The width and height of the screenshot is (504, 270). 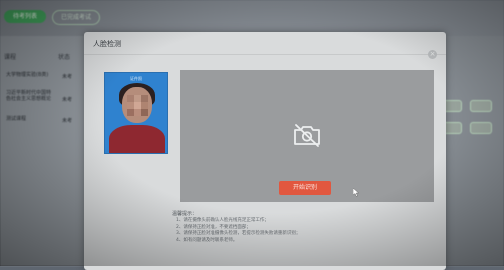 What do you see at coordinates (137, 139) in the screenshot?
I see `photo-shoulders` at bounding box center [137, 139].